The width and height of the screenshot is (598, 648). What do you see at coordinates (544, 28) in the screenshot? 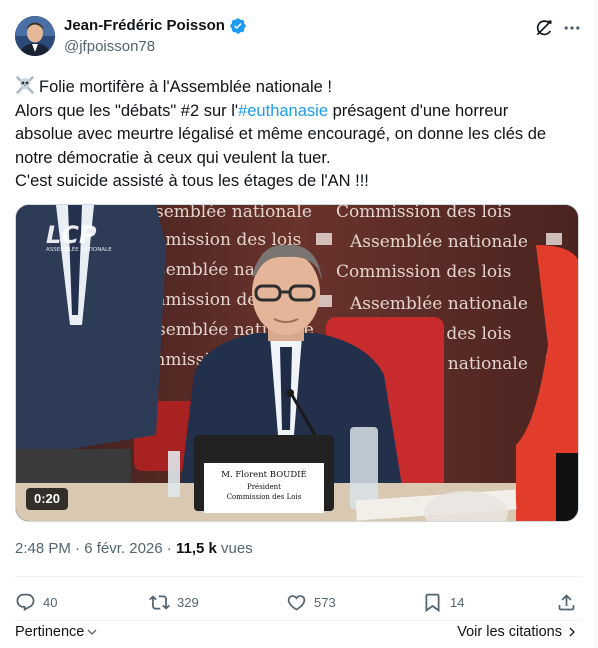
I see `grok-icon` at bounding box center [544, 28].